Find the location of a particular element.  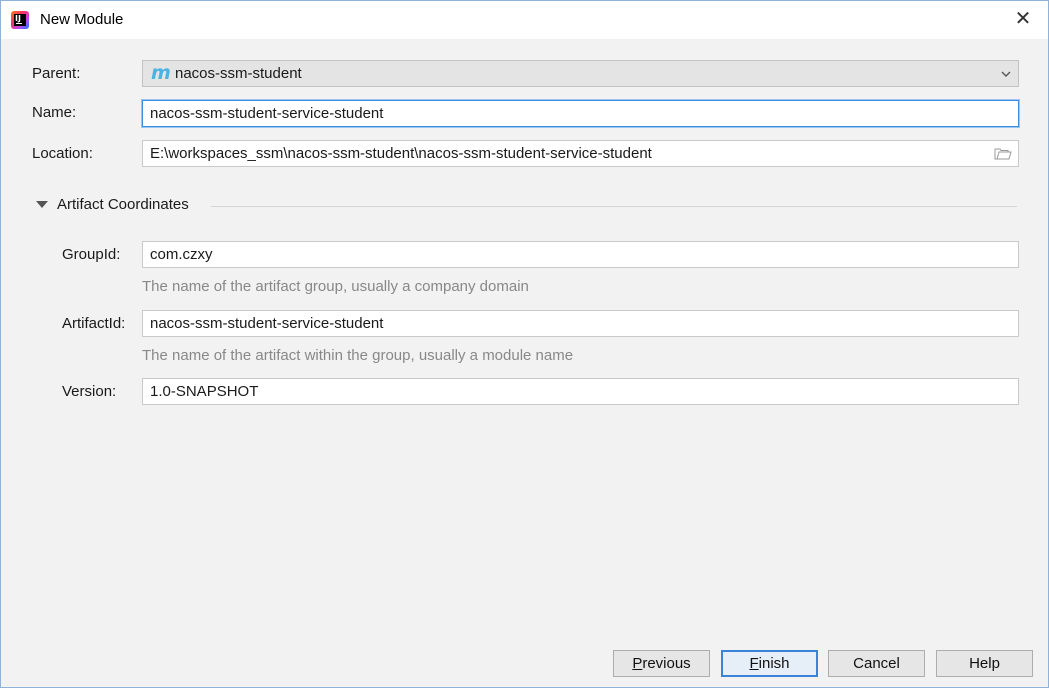

parent-label: Parent: is located at coordinates (56, 73).